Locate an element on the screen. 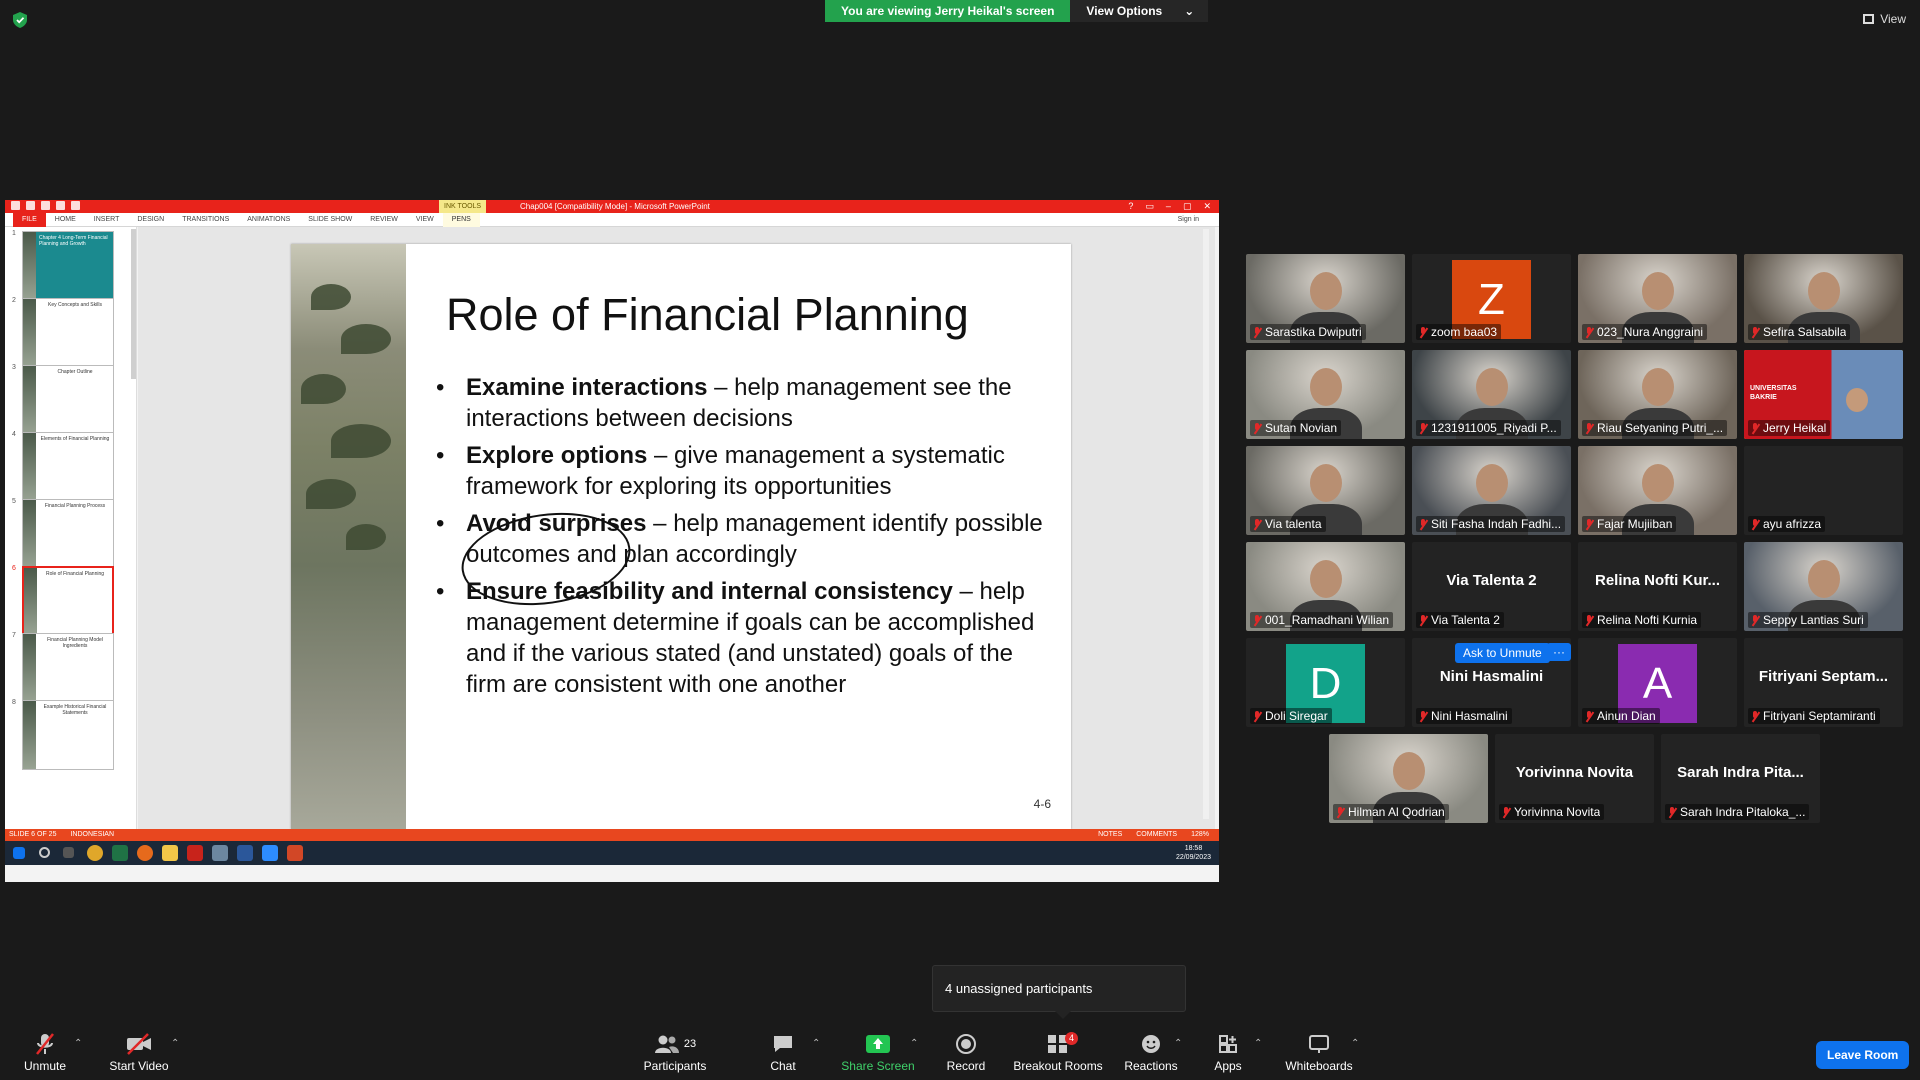 The height and width of the screenshot is (1080, 1920). participant-tile: Sarastika Dwiputri is located at coordinates (1325, 298).